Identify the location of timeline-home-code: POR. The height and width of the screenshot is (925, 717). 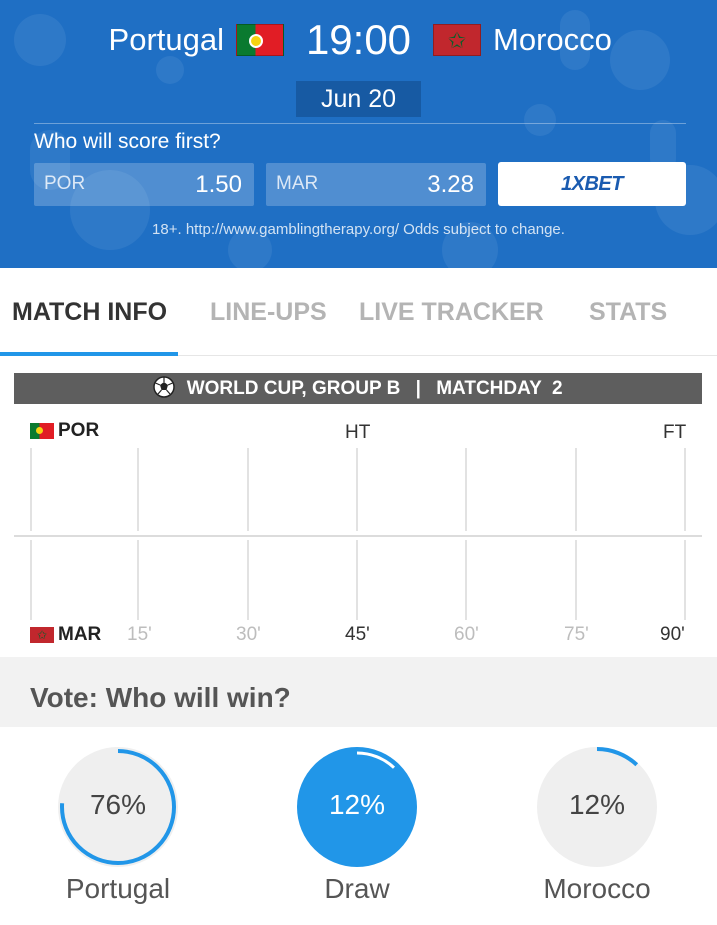
(79, 430).